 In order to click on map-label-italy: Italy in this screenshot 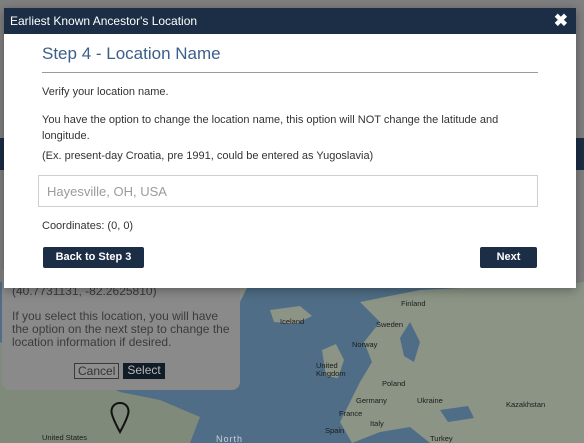, I will do `click(377, 423)`.